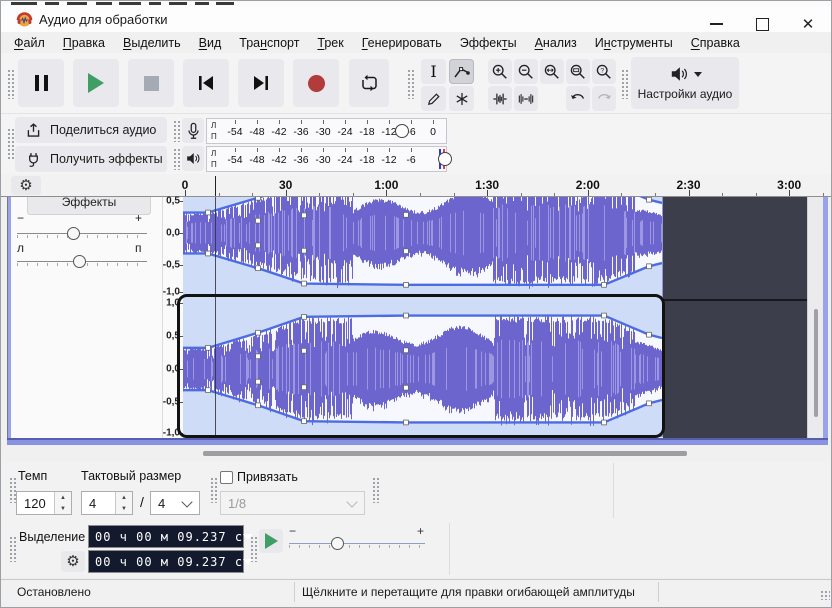  Describe the element at coordinates (433, 71) in the screenshot. I see `selection-tool-button: I` at that location.